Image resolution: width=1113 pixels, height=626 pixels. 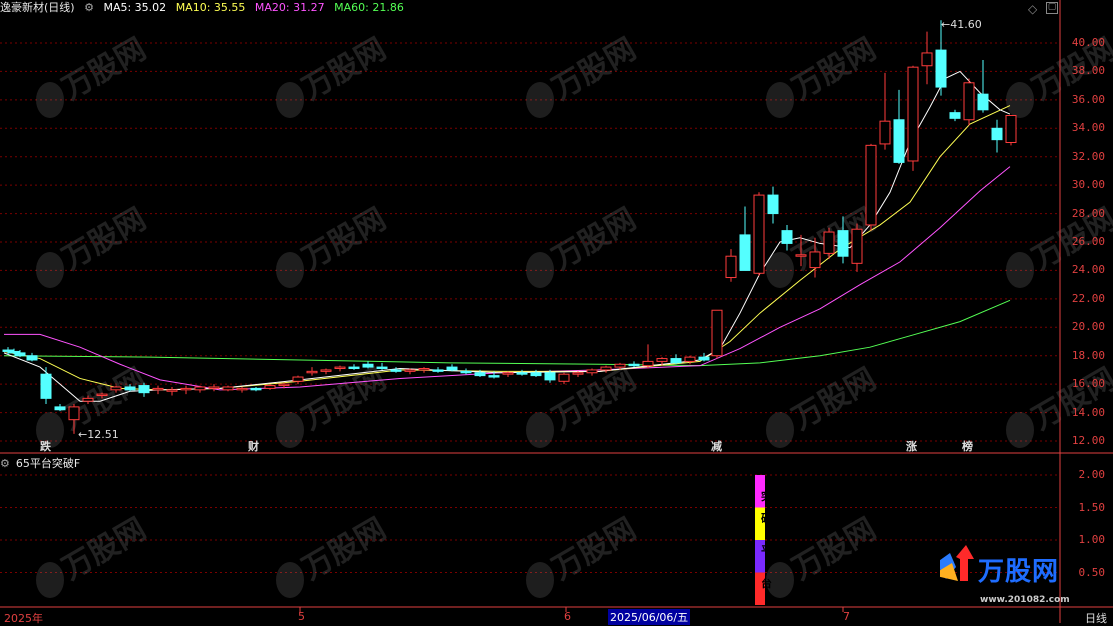 I want to click on period-label: (日线), so click(x=59, y=7).